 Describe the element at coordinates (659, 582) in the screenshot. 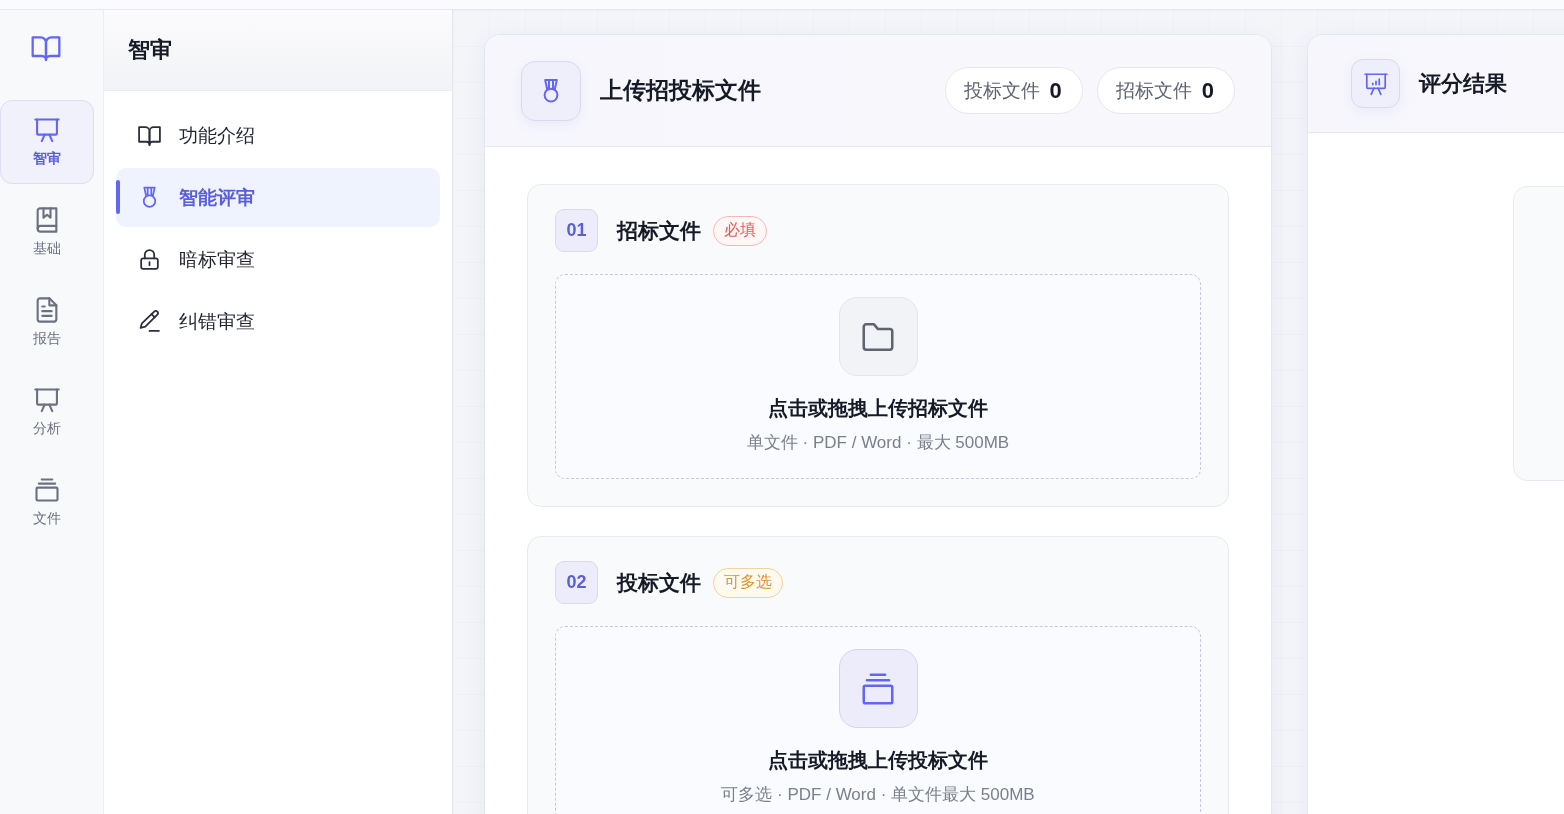

I see `section-title: 投标文件` at that location.